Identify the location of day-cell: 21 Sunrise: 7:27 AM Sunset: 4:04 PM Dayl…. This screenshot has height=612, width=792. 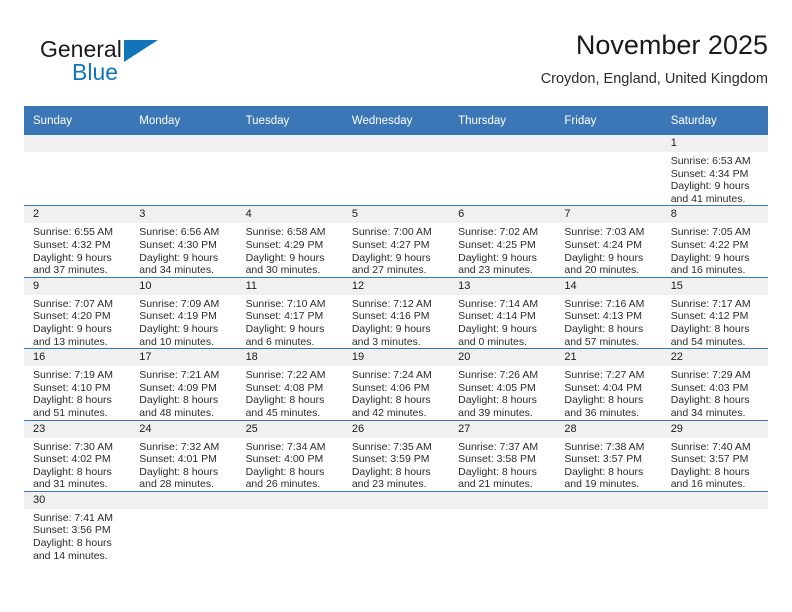
(608, 384).